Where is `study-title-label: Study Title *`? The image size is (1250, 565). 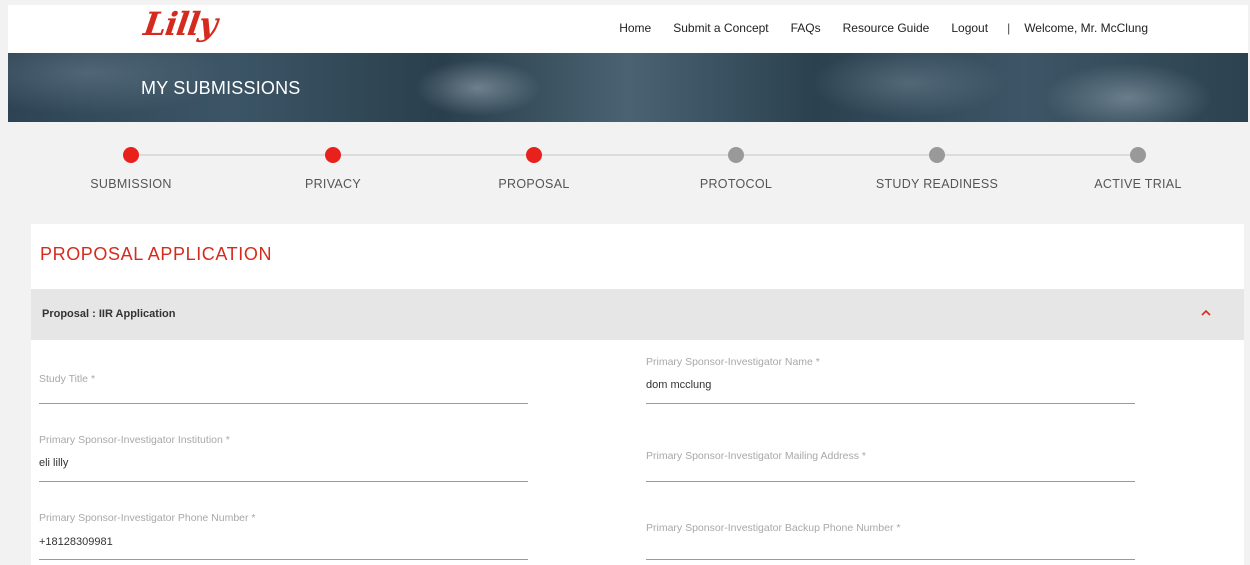
study-title-label: Study Title * is located at coordinates (67, 379).